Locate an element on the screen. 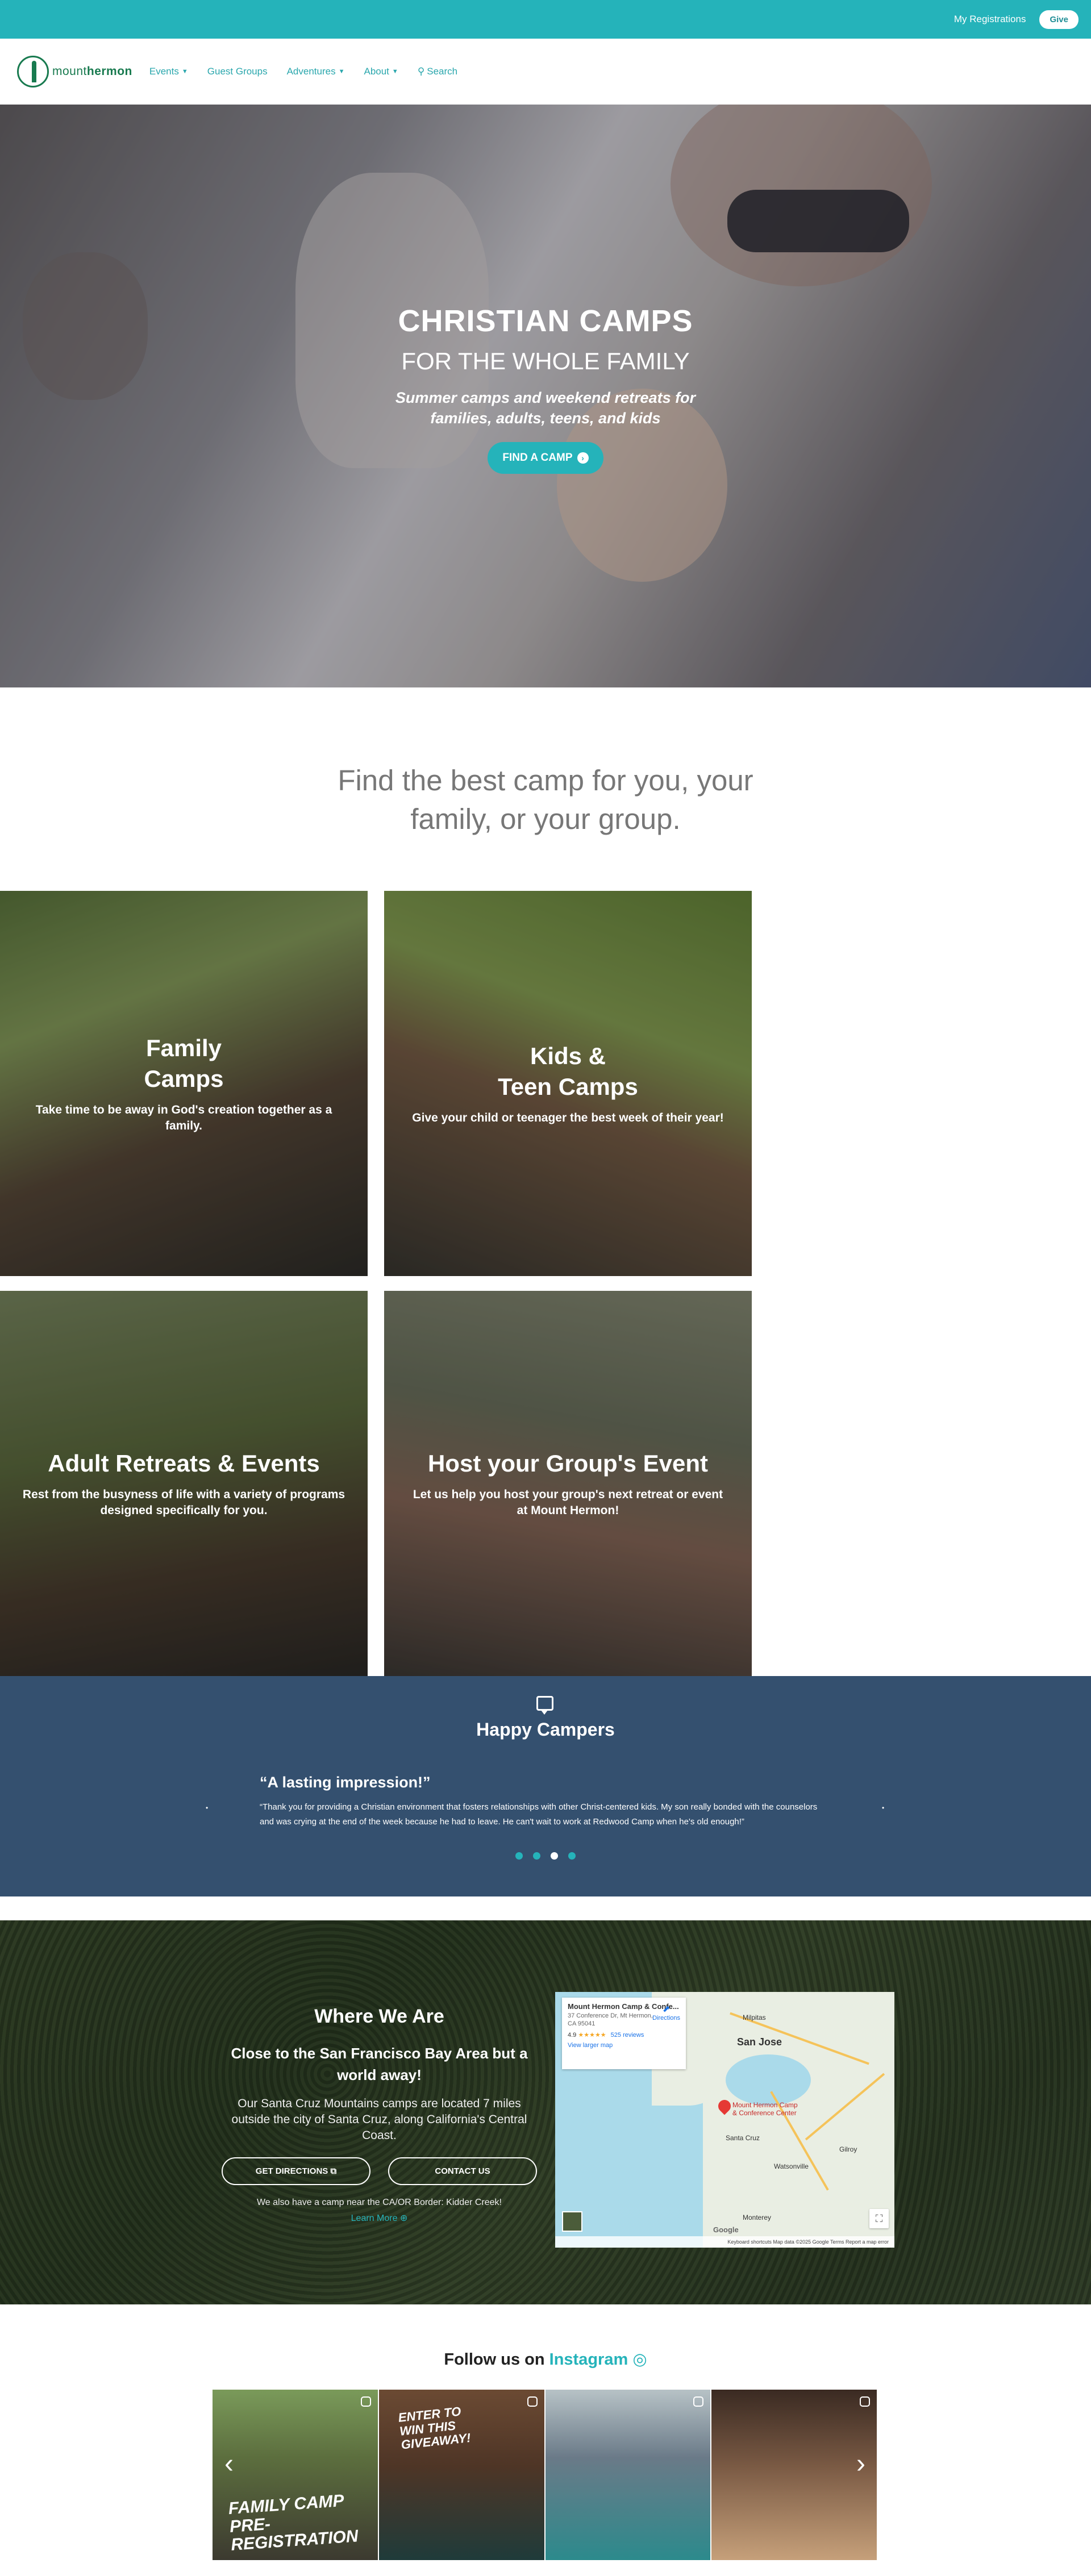 This screenshot has width=1091, height=2576. directions-icon: ⬈ is located at coordinates (666, 2009).